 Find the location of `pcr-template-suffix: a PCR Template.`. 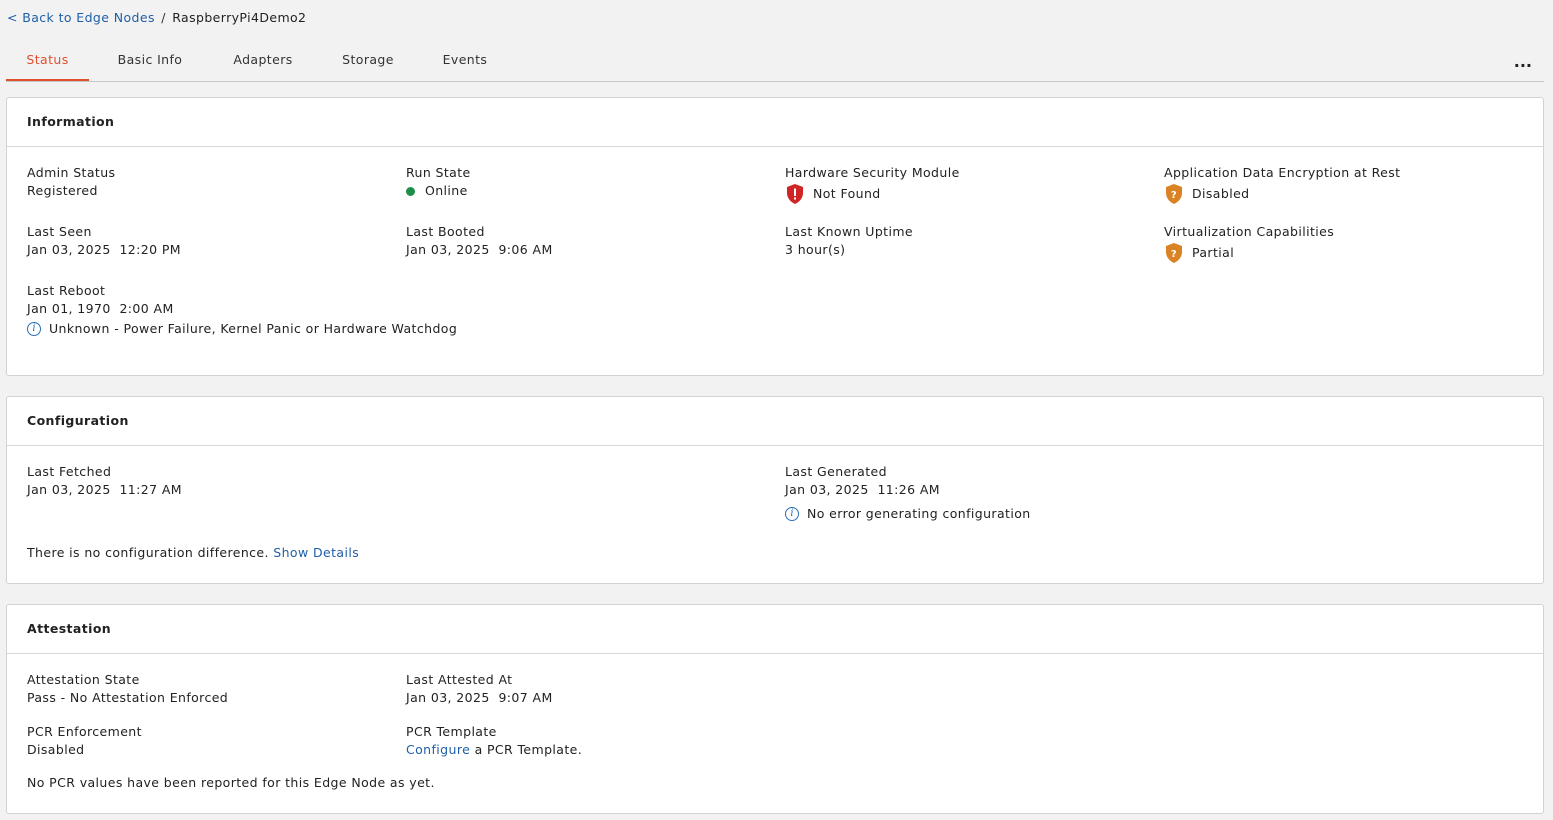

pcr-template-suffix: a PCR Template. is located at coordinates (528, 749).